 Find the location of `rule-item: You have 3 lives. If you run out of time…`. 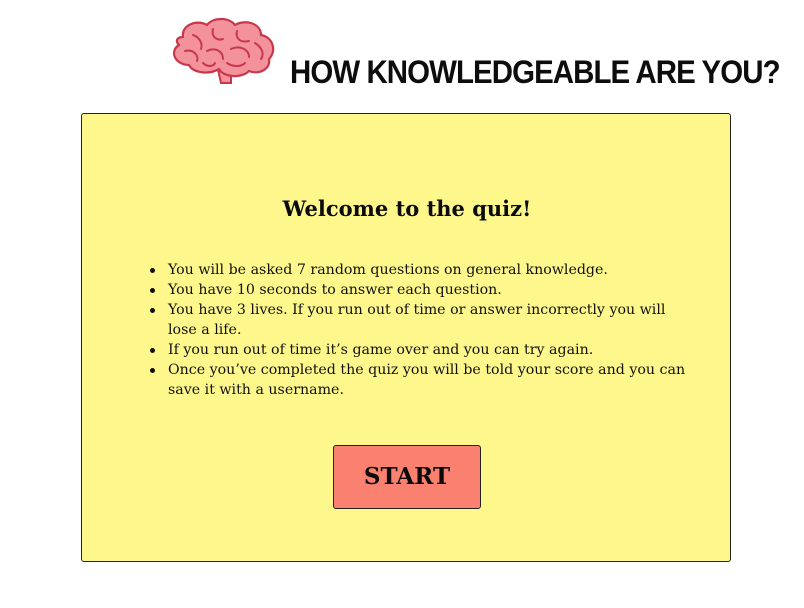

rule-item: You have 3 lives. If you run out of time… is located at coordinates (419, 320).